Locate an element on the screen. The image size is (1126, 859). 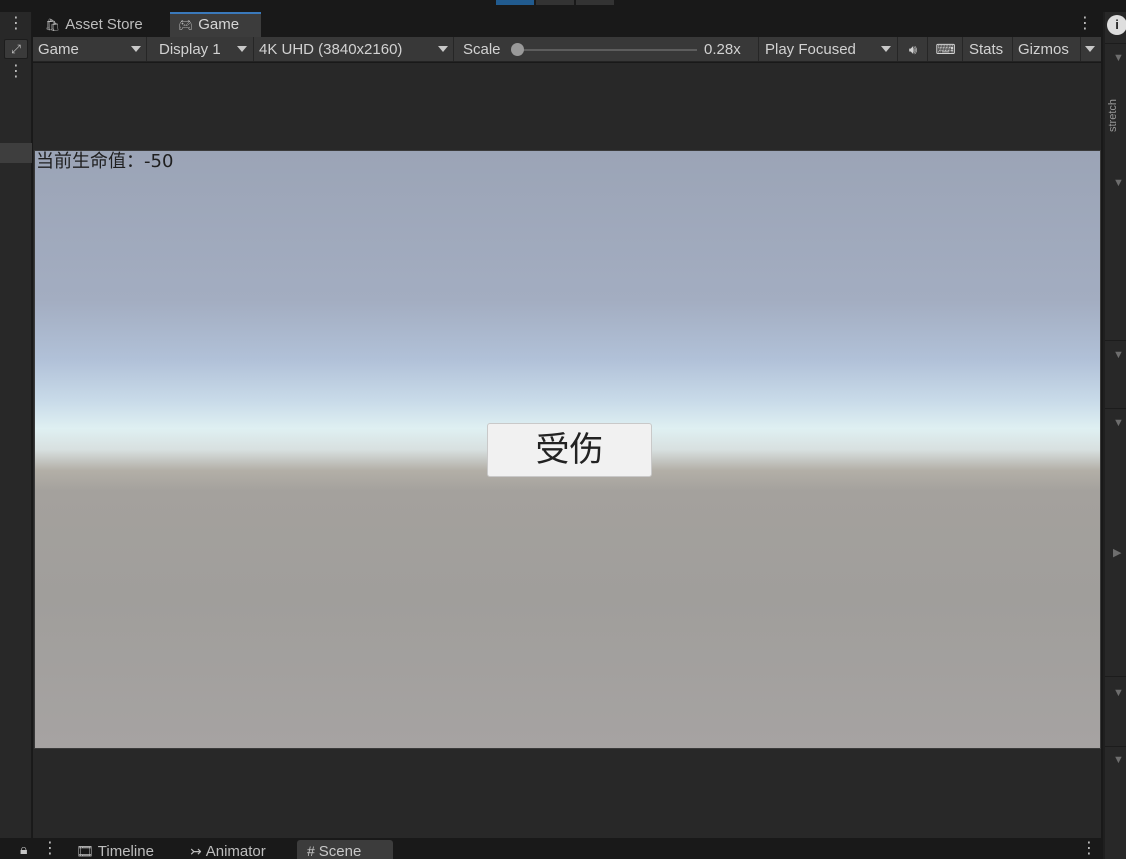
grid-icon: # is located at coordinates (311, 851).